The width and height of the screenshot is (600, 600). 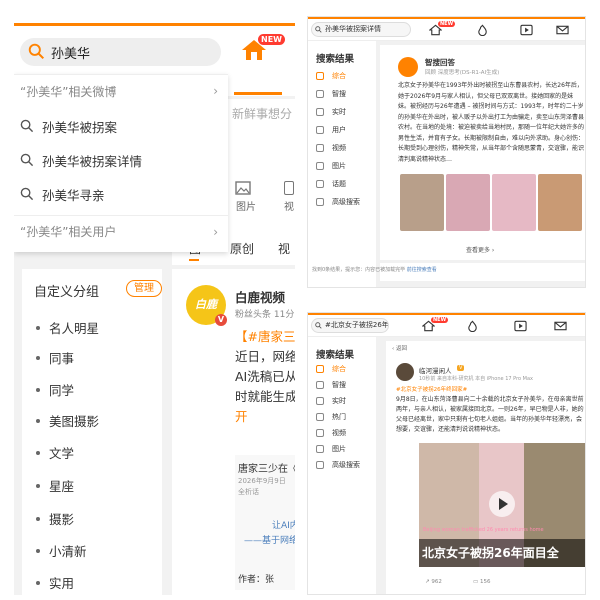 What do you see at coordinates (331, 417) in the screenshot?
I see `sidebar-item-hot: 热门` at bounding box center [331, 417].